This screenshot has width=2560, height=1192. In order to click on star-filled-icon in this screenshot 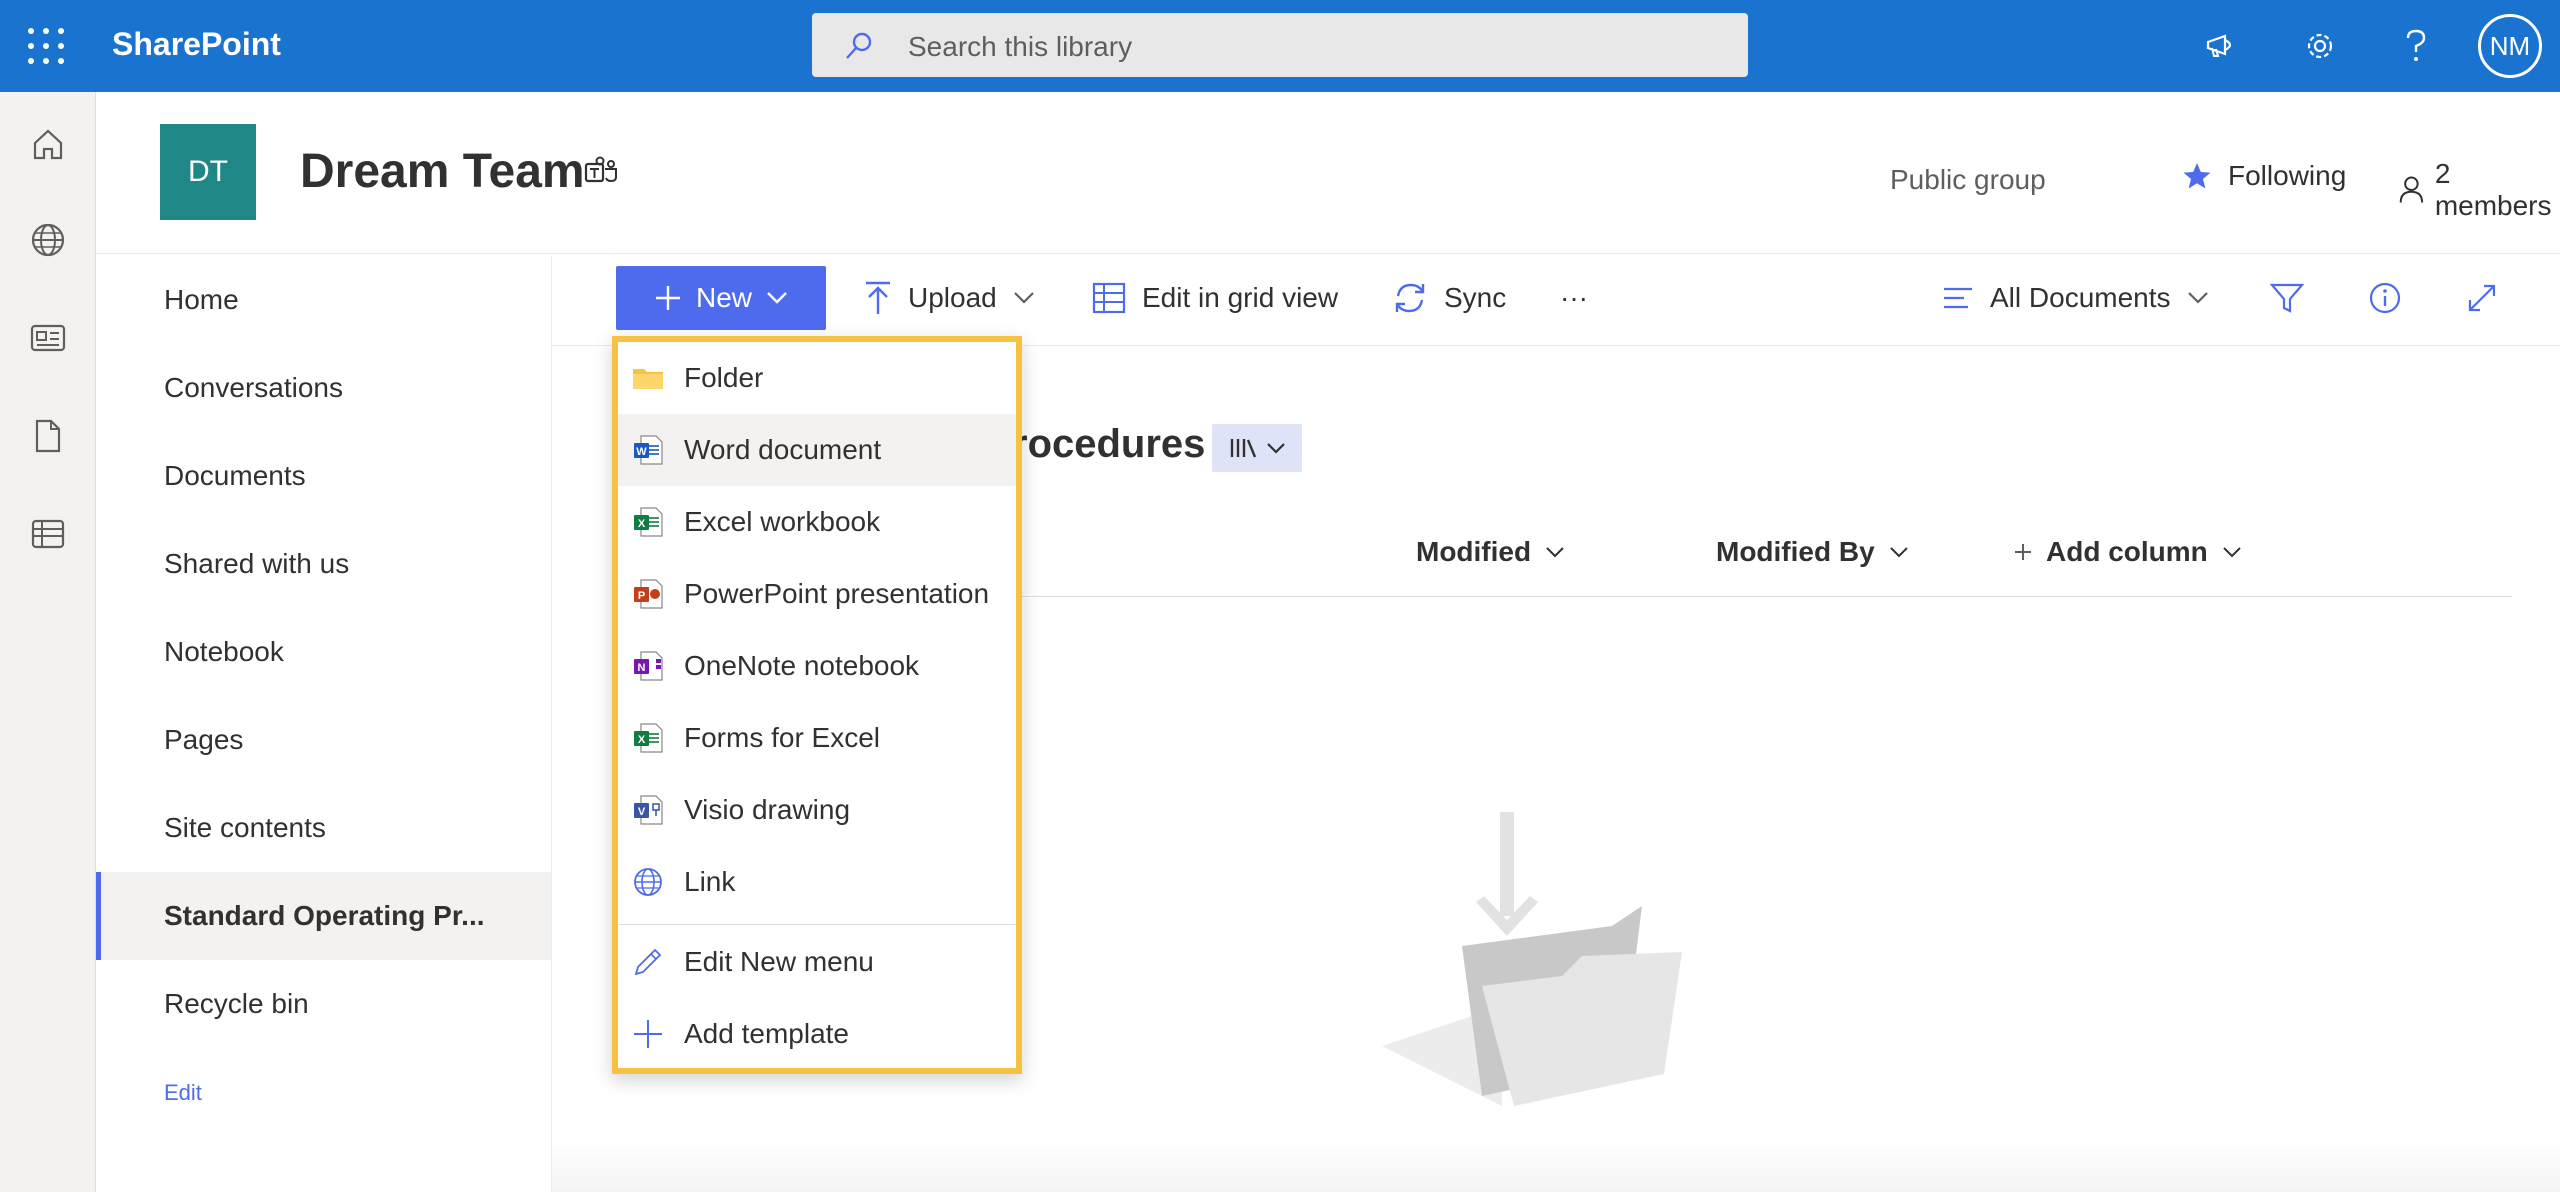, I will do `click(2197, 176)`.